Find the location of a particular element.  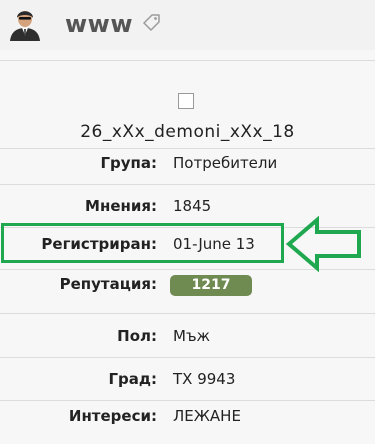

profile-header: www is located at coordinates (187, 25).